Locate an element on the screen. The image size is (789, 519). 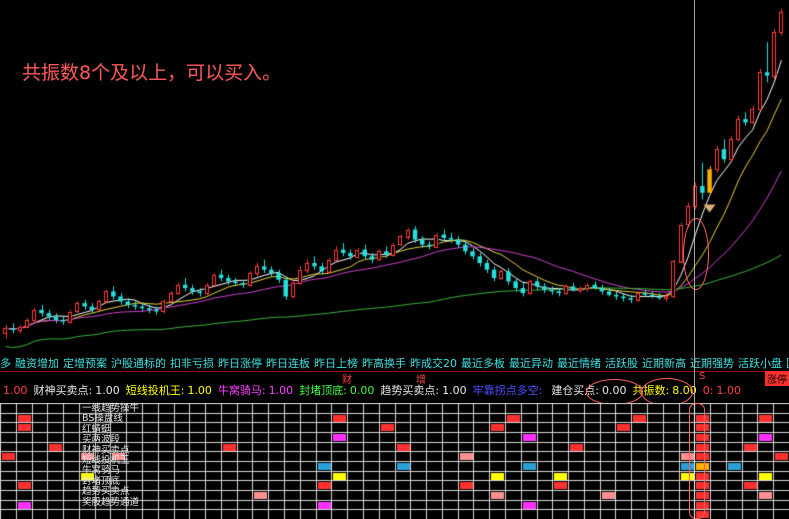
indicator-item: 牢靠拐点多空: is located at coordinates (509, 390).